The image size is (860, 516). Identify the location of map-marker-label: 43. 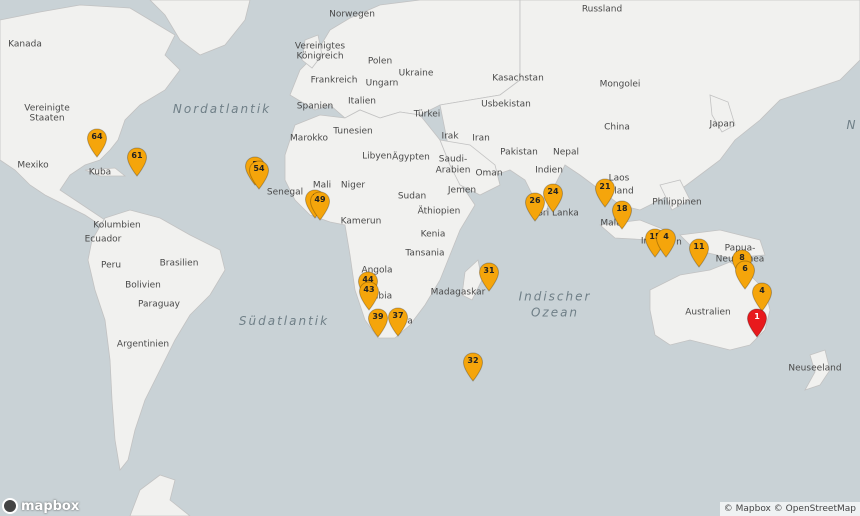
(369, 289).